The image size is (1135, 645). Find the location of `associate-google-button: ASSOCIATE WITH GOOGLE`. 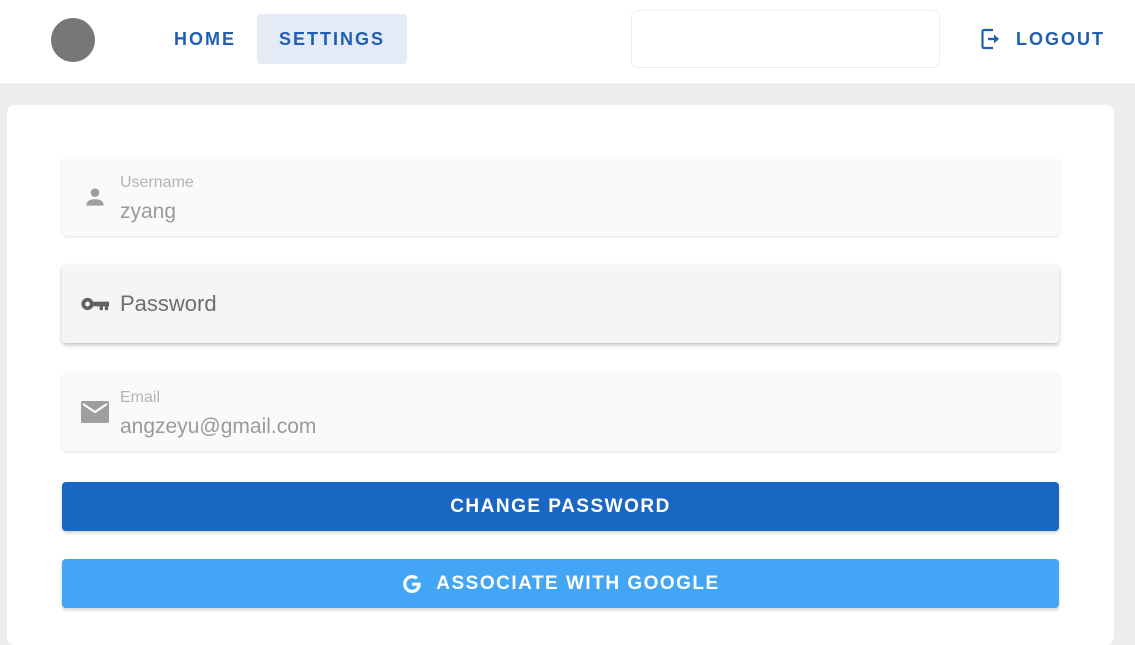

associate-google-button: ASSOCIATE WITH GOOGLE is located at coordinates (560, 583).